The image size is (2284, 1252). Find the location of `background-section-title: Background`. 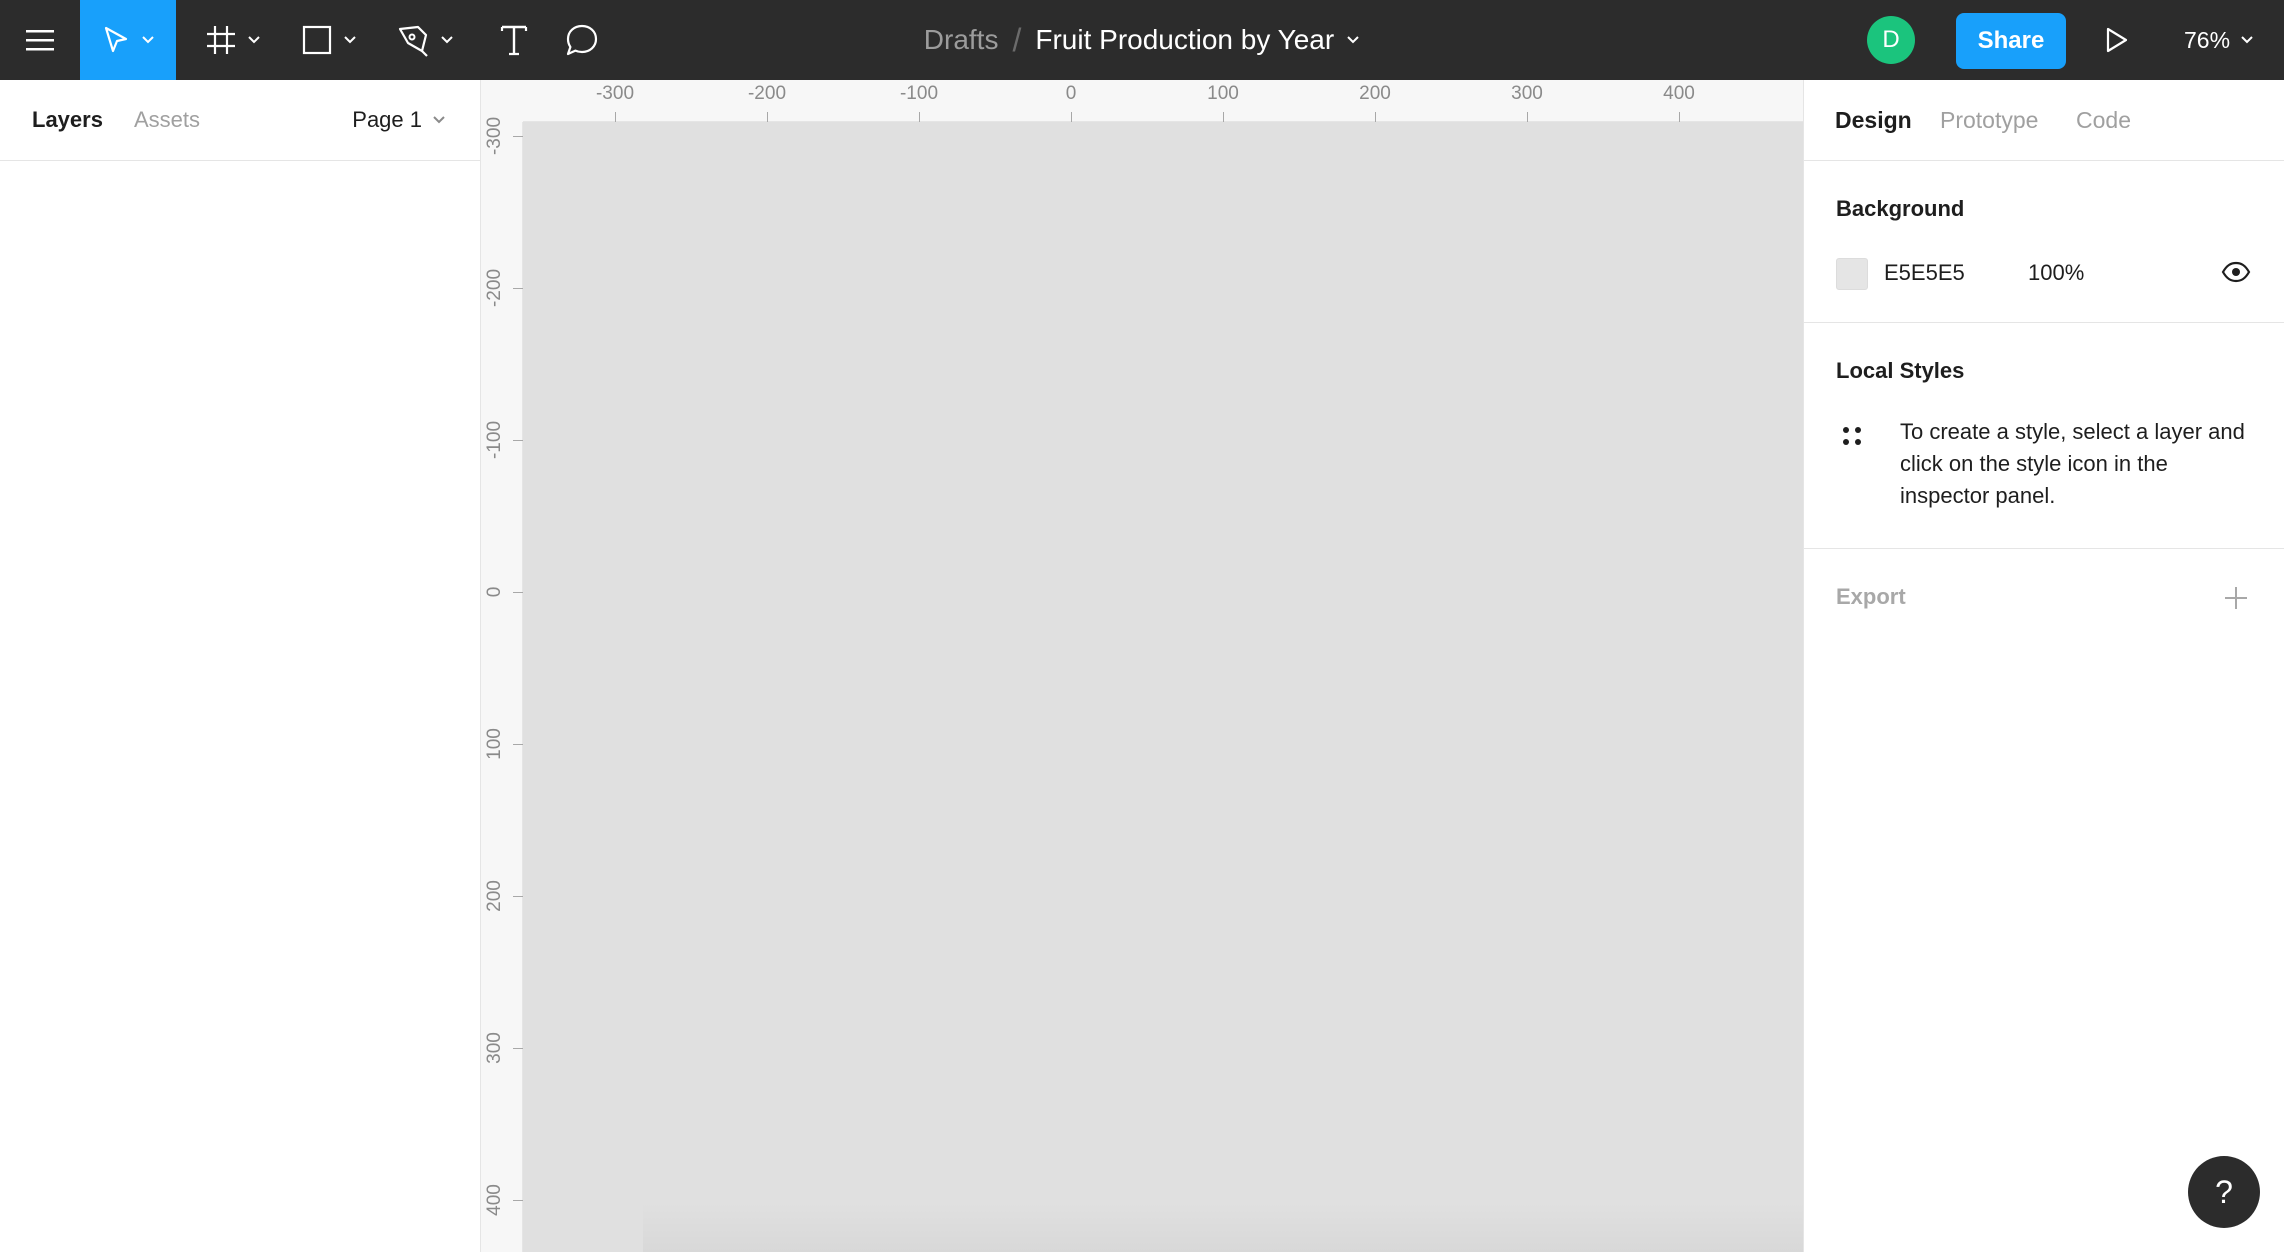

background-section-title: Background is located at coordinates (1900, 208).